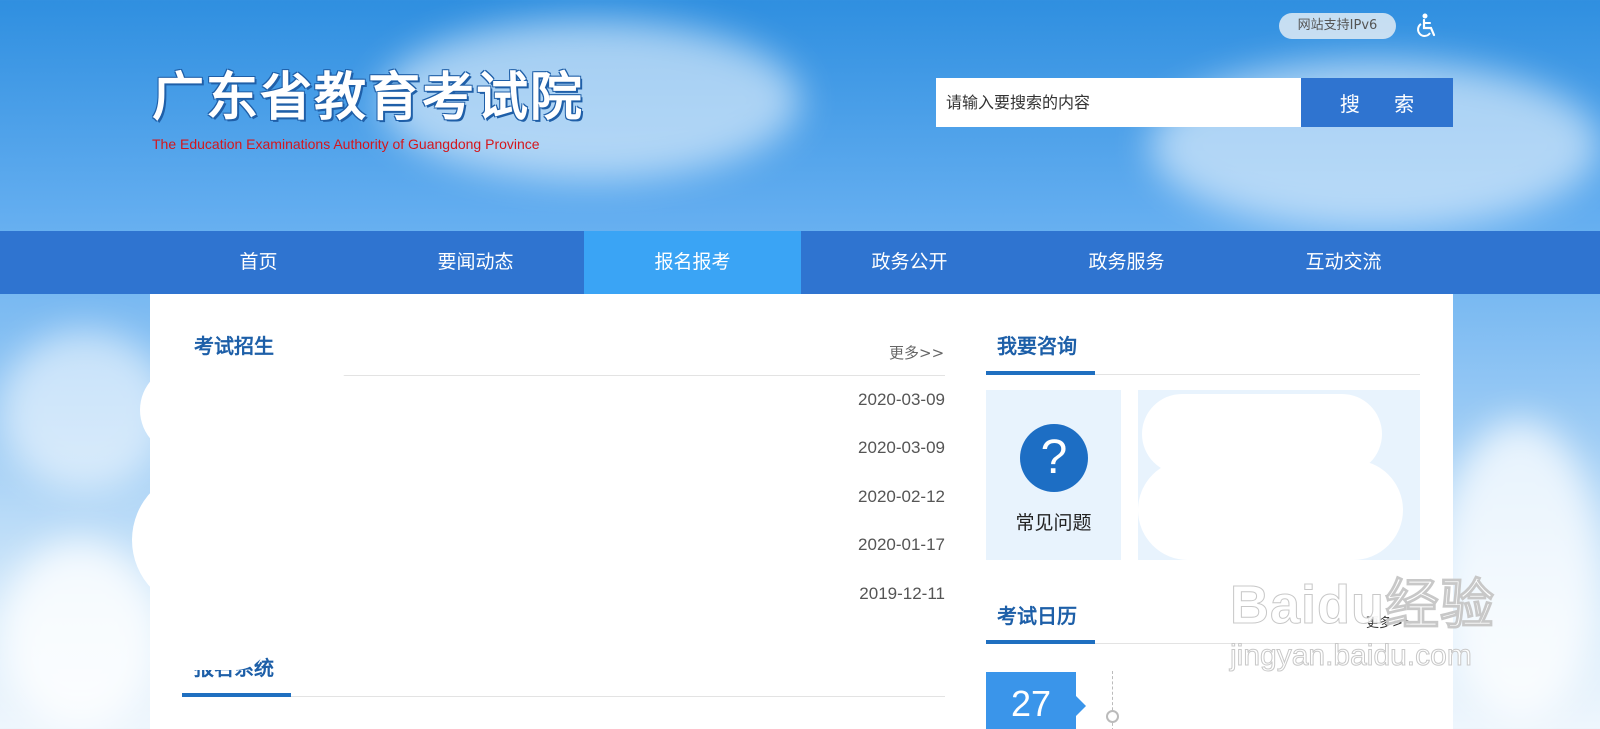 This screenshot has width=1600, height=729. Describe the element at coordinates (1377, 102) in the screenshot. I see `search-button: 搜 索` at that location.